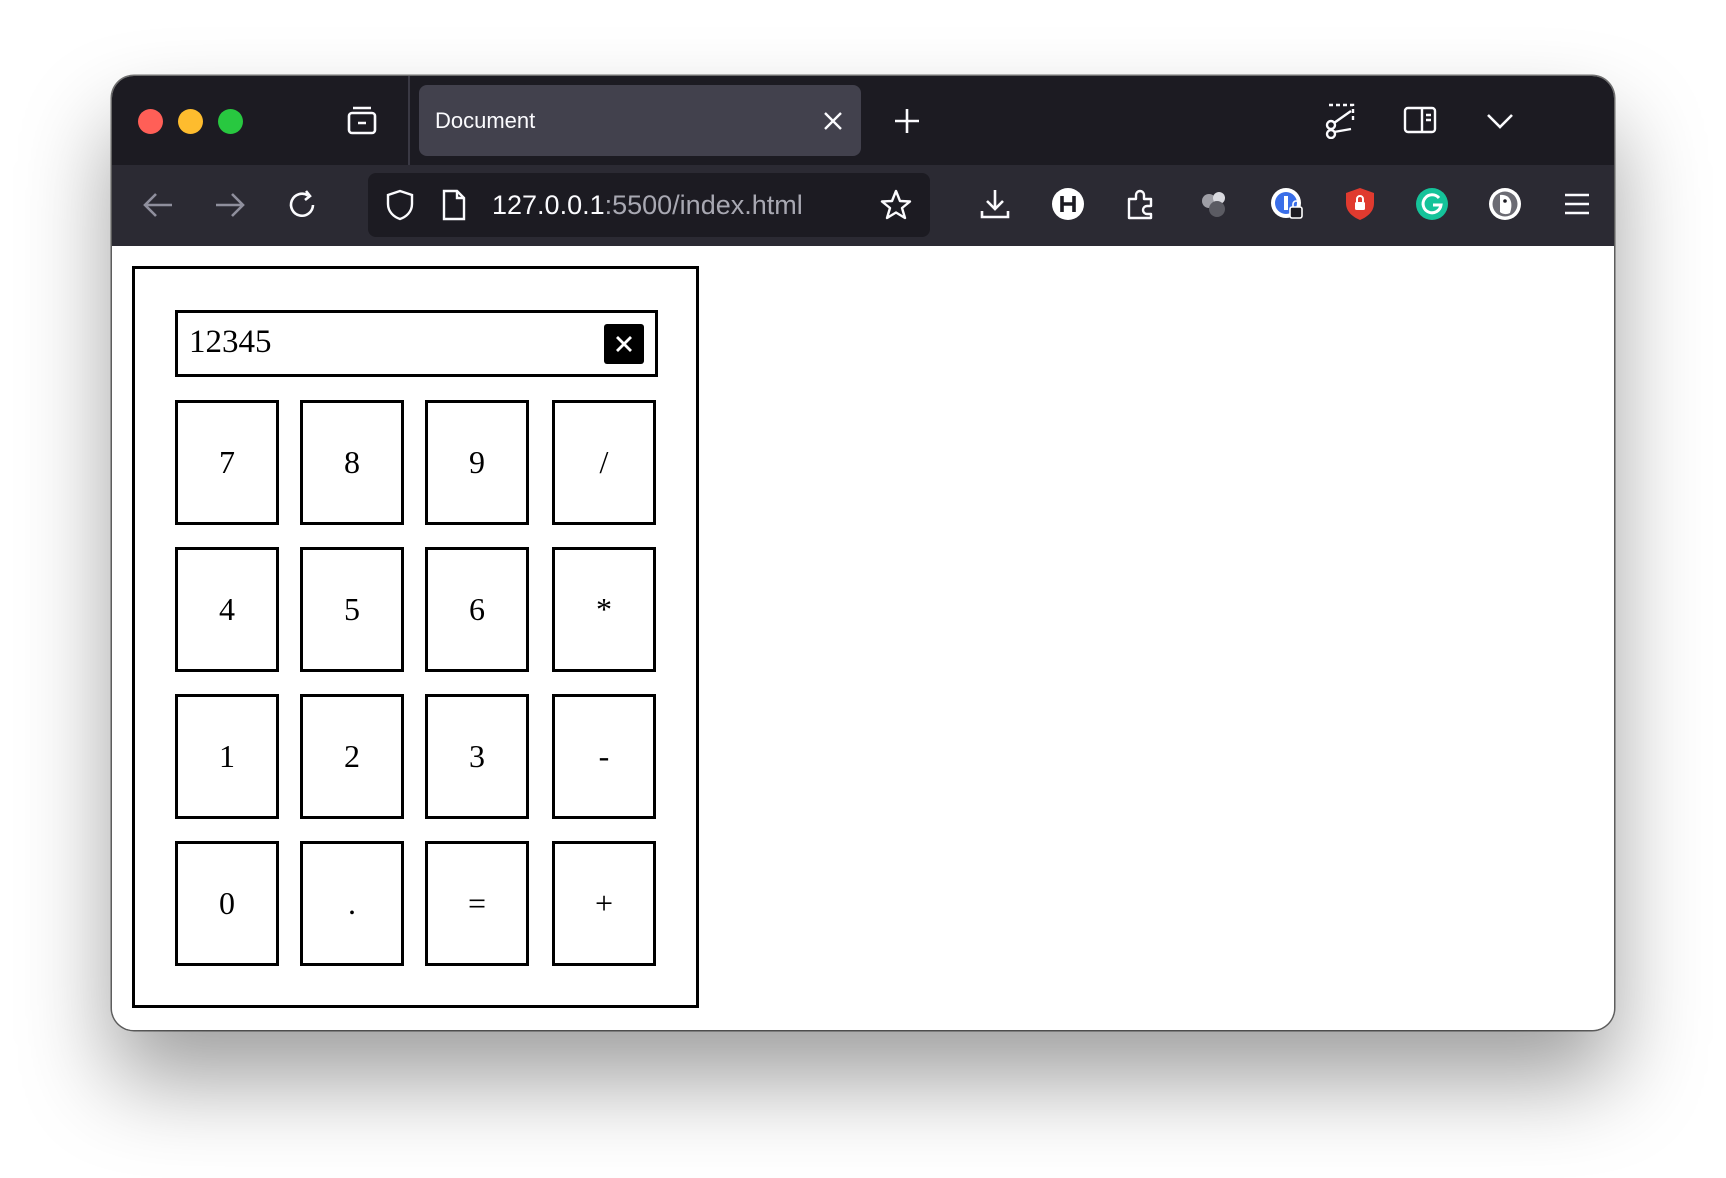  What do you see at coordinates (227, 756) in the screenshot?
I see `key-1: 1` at bounding box center [227, 756].